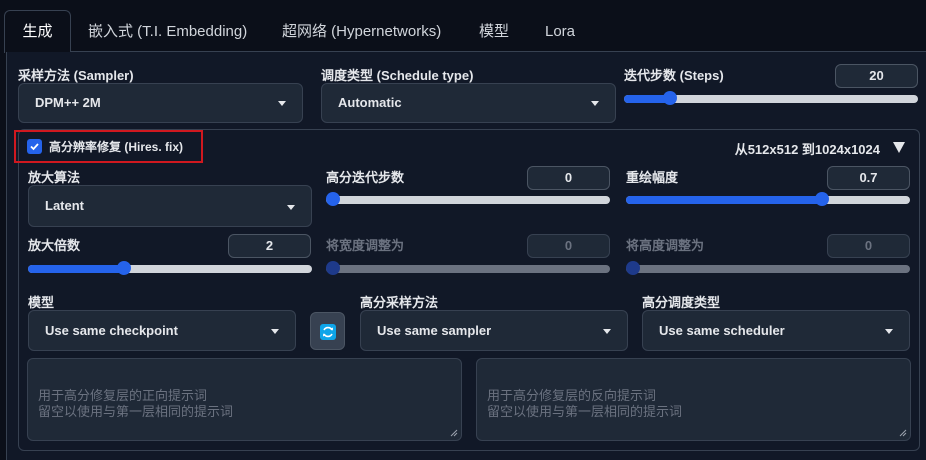  Describe the element at coordinates (665, 245) in the screenshot. I see `resize-height-label: 将高度调整为` at that location.